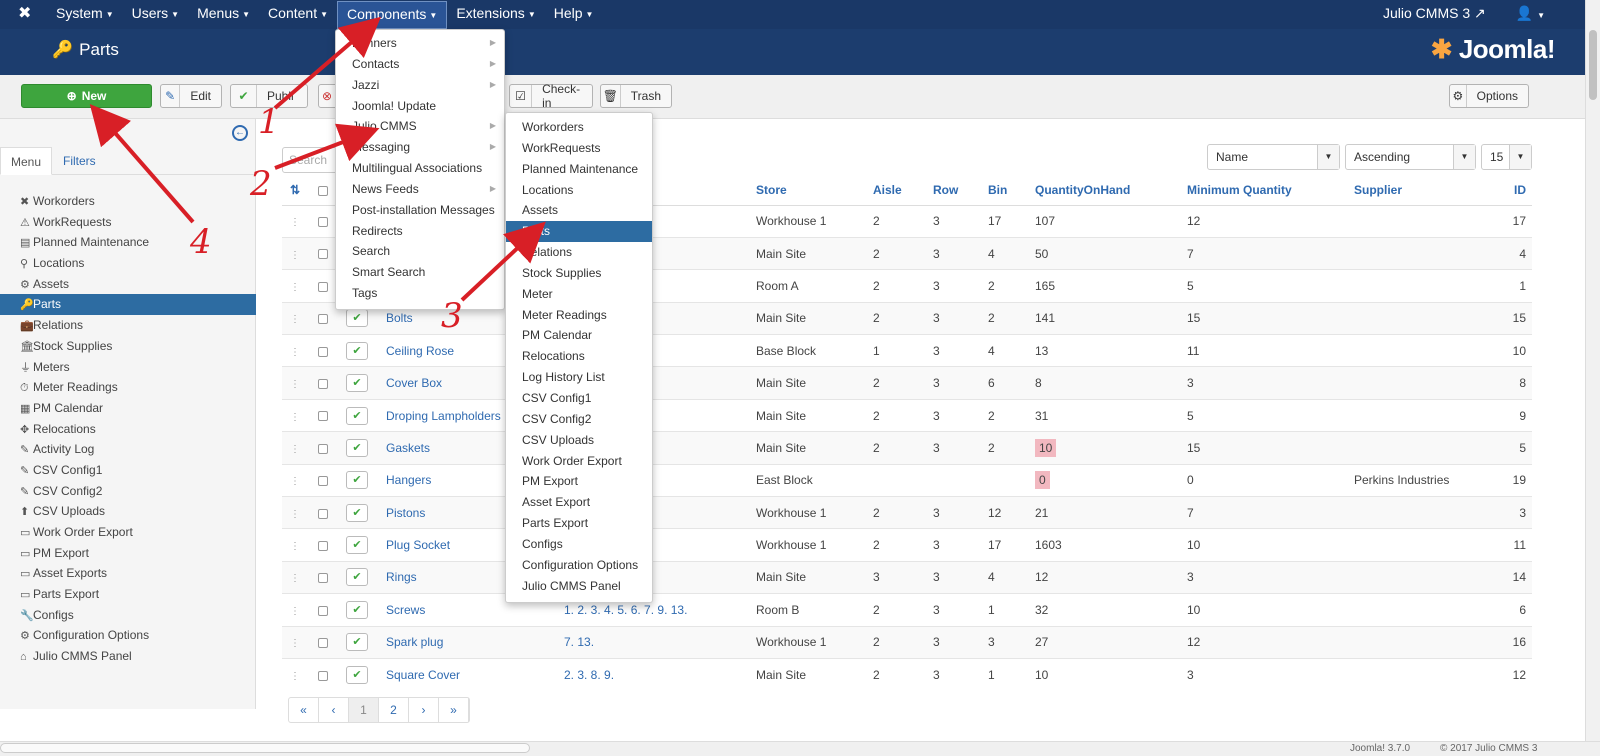 The image size is (1600, 756). Describe the element at coordinates (304, 710) in the screenshot. I see `pagination-item: «` at that location.